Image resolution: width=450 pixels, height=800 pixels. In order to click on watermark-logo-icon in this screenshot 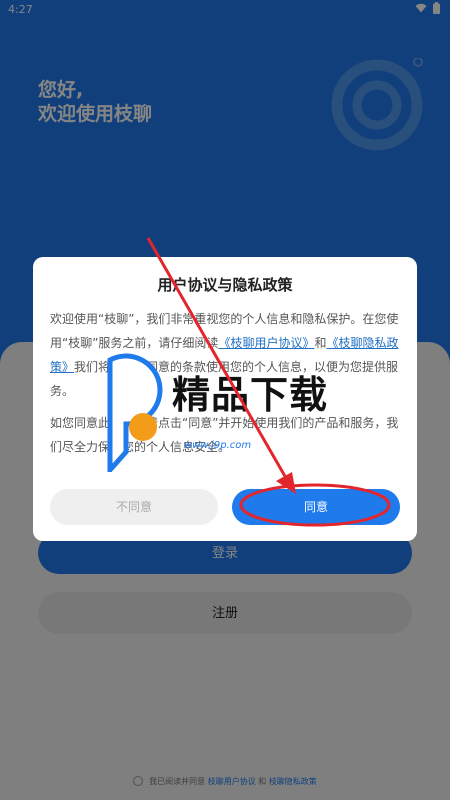, I will do `click(135, 412)`.